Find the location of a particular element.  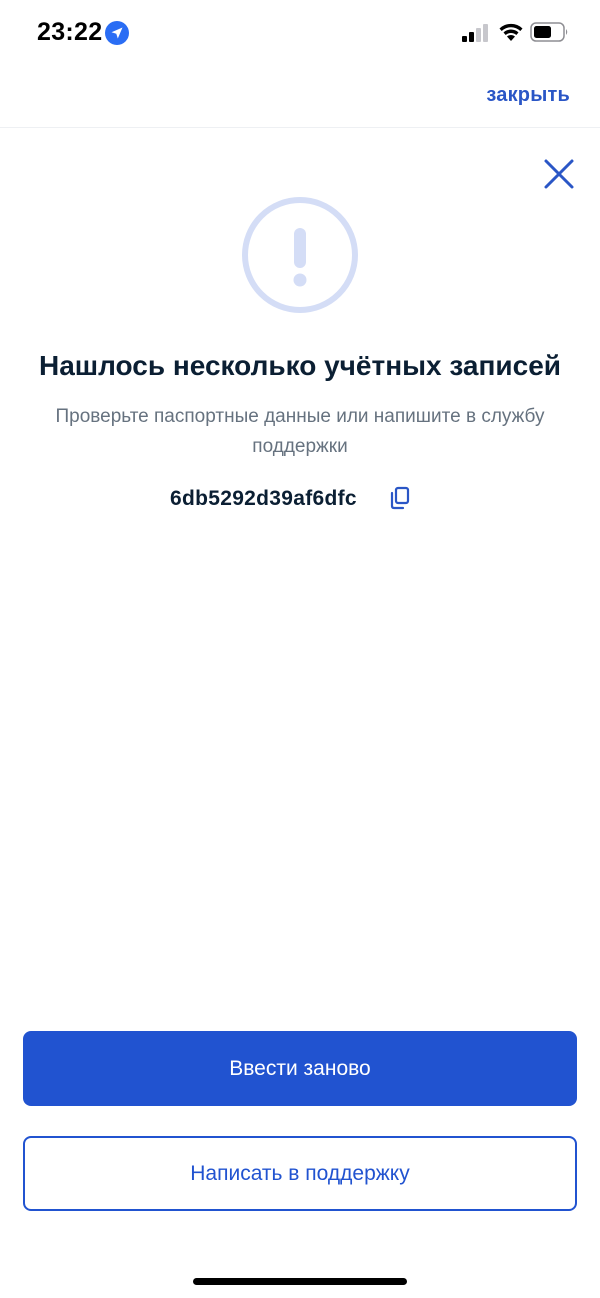

reference-code-row: 6db5292d39af6dfc is located at coordinates (300, 501).